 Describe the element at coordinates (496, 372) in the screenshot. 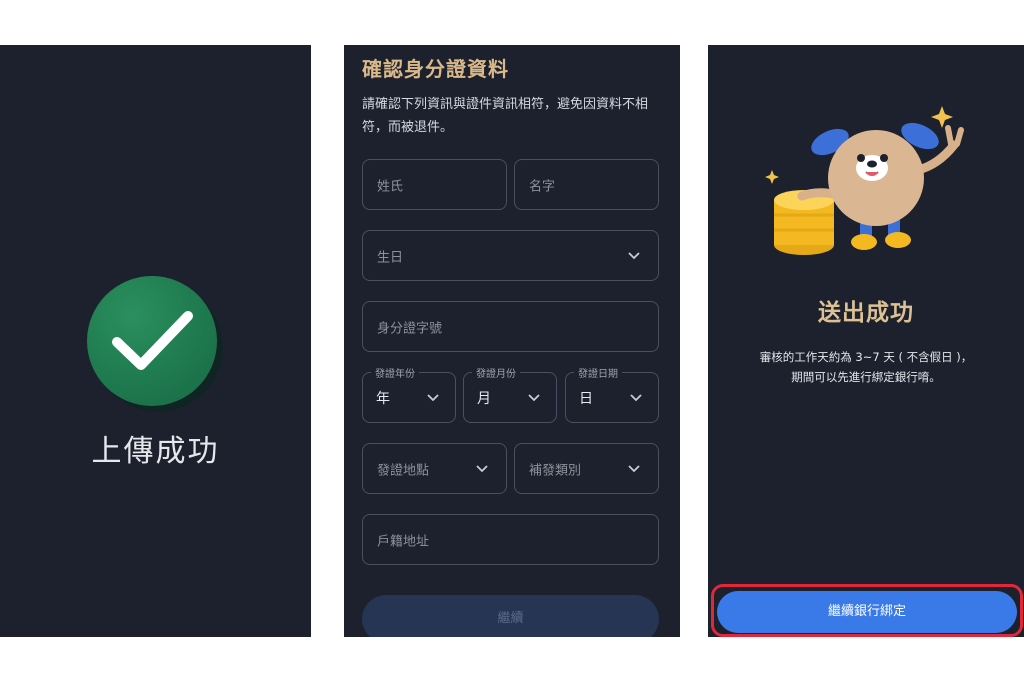

I see `issue-month-legend: 發證月份` at that location.